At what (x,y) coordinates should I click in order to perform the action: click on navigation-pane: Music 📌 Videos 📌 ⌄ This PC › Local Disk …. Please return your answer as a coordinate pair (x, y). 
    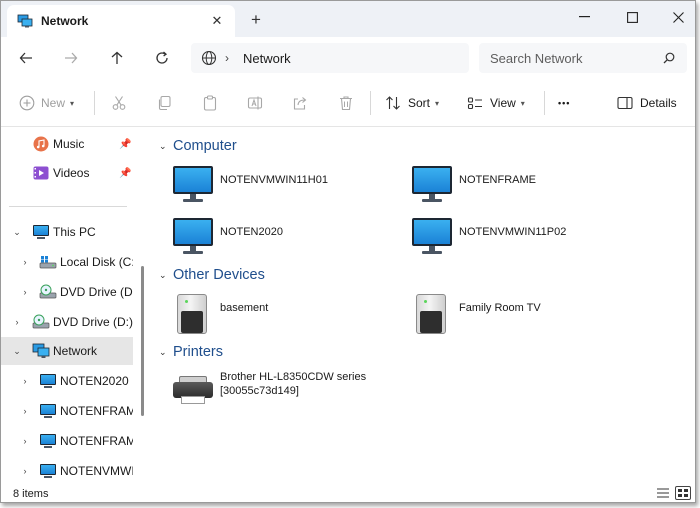
    Looking at the image, I should click on (73, 305).